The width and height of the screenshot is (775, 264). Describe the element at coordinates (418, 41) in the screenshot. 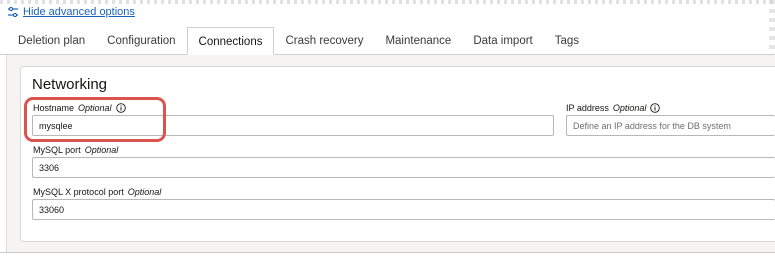

I see `tab-maintenance: Maintenance` at that location.